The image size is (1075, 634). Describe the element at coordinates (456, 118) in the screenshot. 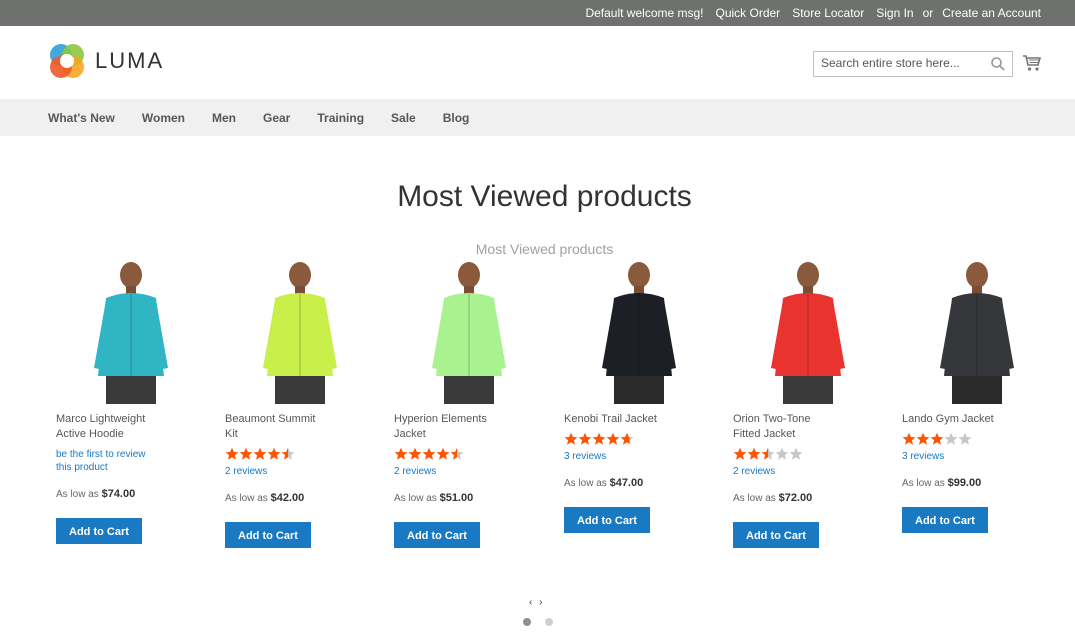

I see `nav-item-blog: Blog` at that location.